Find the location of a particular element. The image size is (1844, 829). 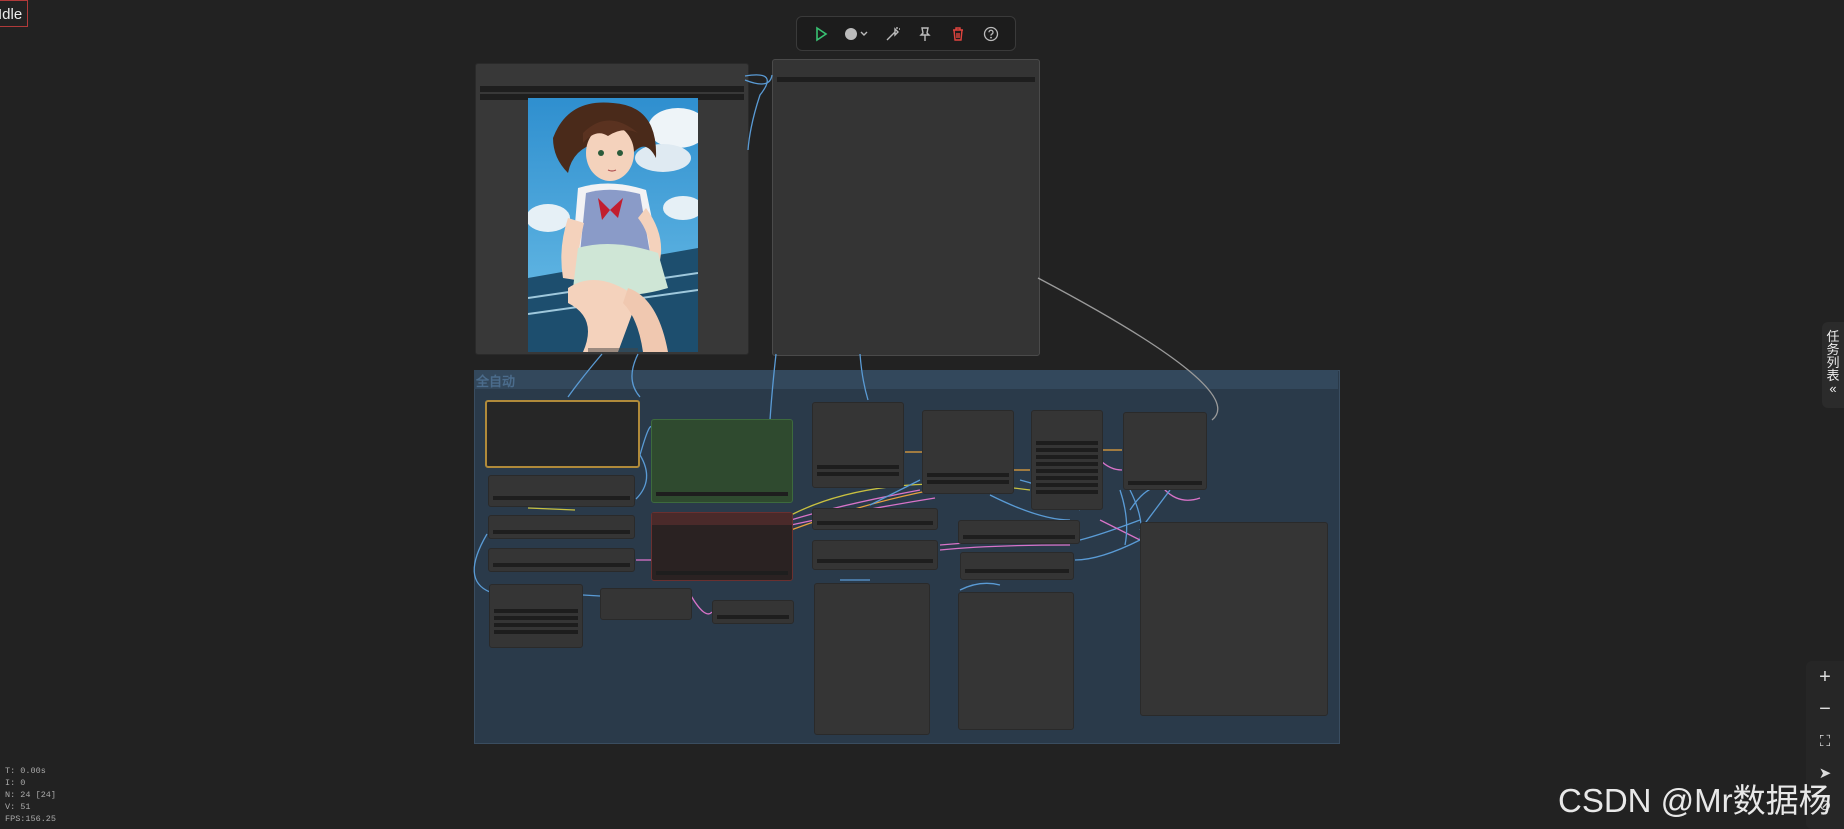

zoom-out-icon: − is located at coordinates (1825, 708).